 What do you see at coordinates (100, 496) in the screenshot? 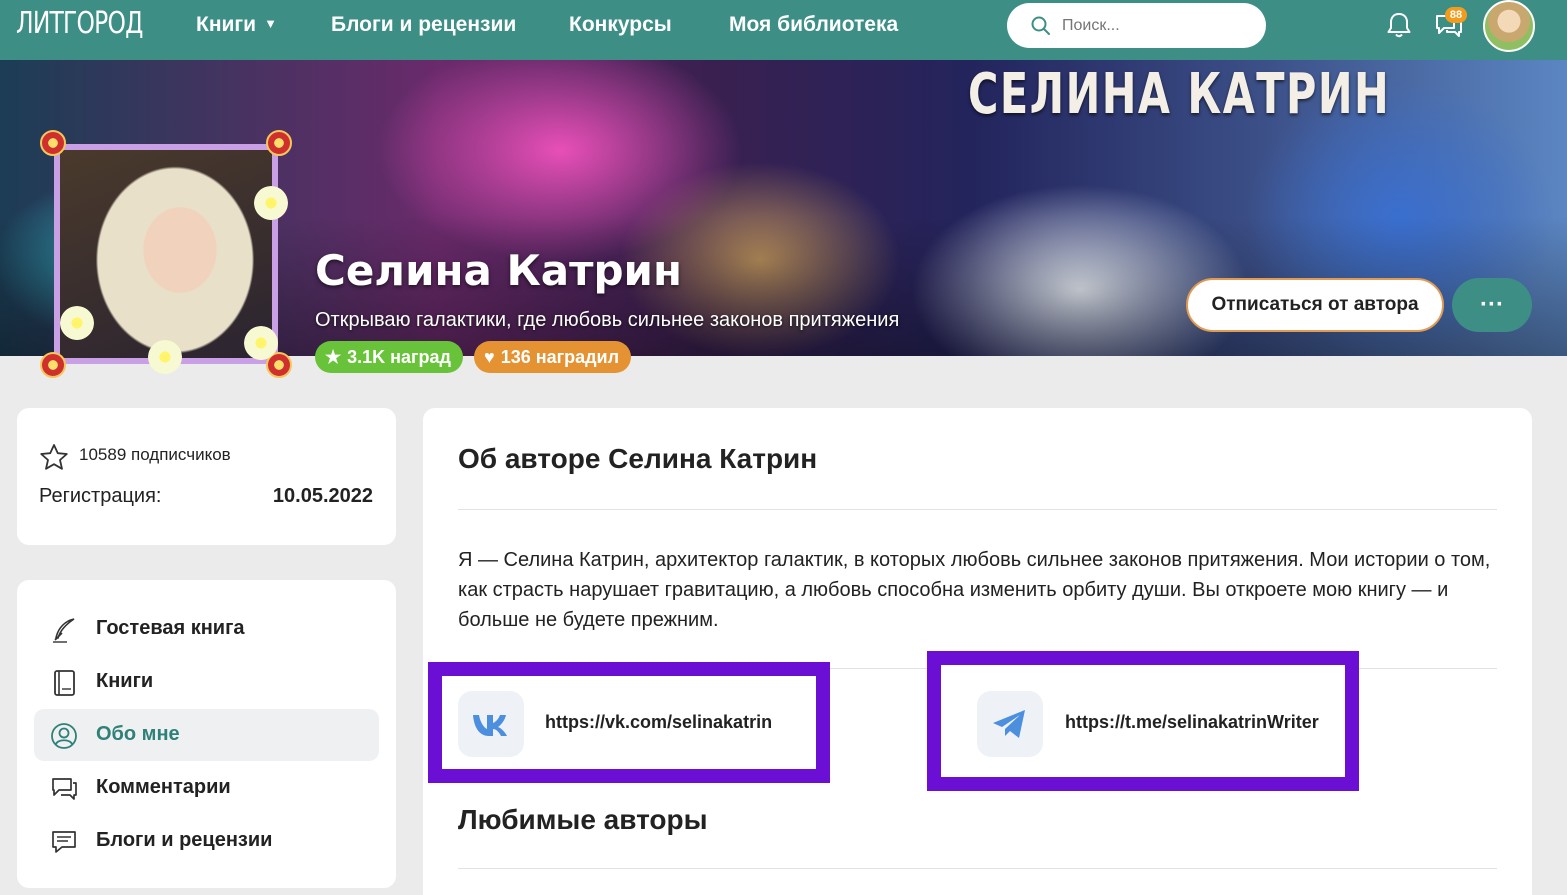
I see `registration-label: Регистрация:` at bounding box center [100, 496].